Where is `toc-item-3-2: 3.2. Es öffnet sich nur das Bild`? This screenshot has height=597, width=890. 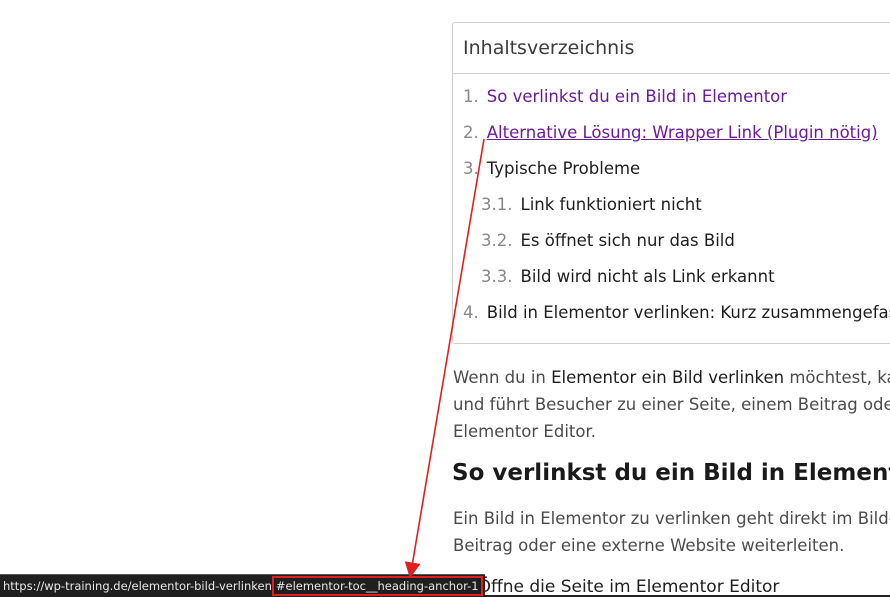 toc-item-3-2: 3.2. Es öffnet sich nur das Bild is located at coordinates (608, 240).